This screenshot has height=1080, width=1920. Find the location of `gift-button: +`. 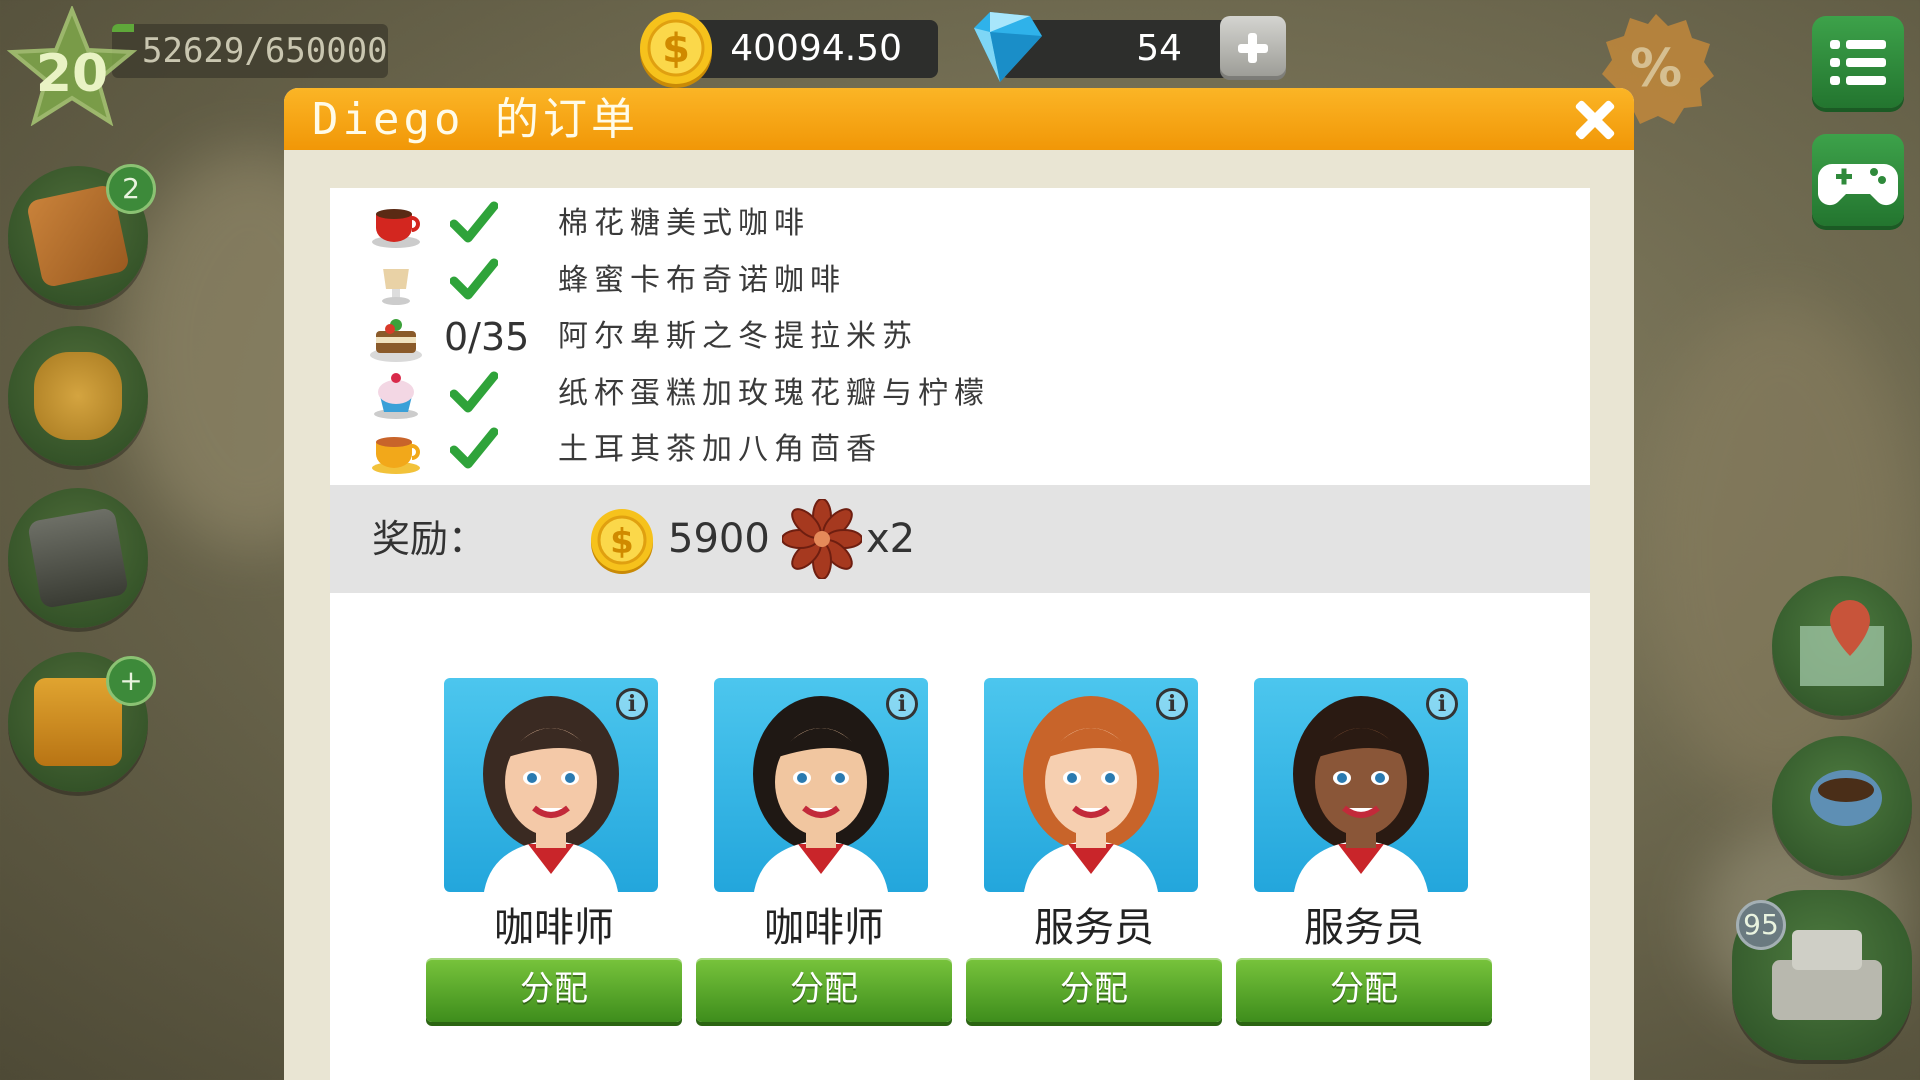

gift-button: + is located at coordinates (82, 722).